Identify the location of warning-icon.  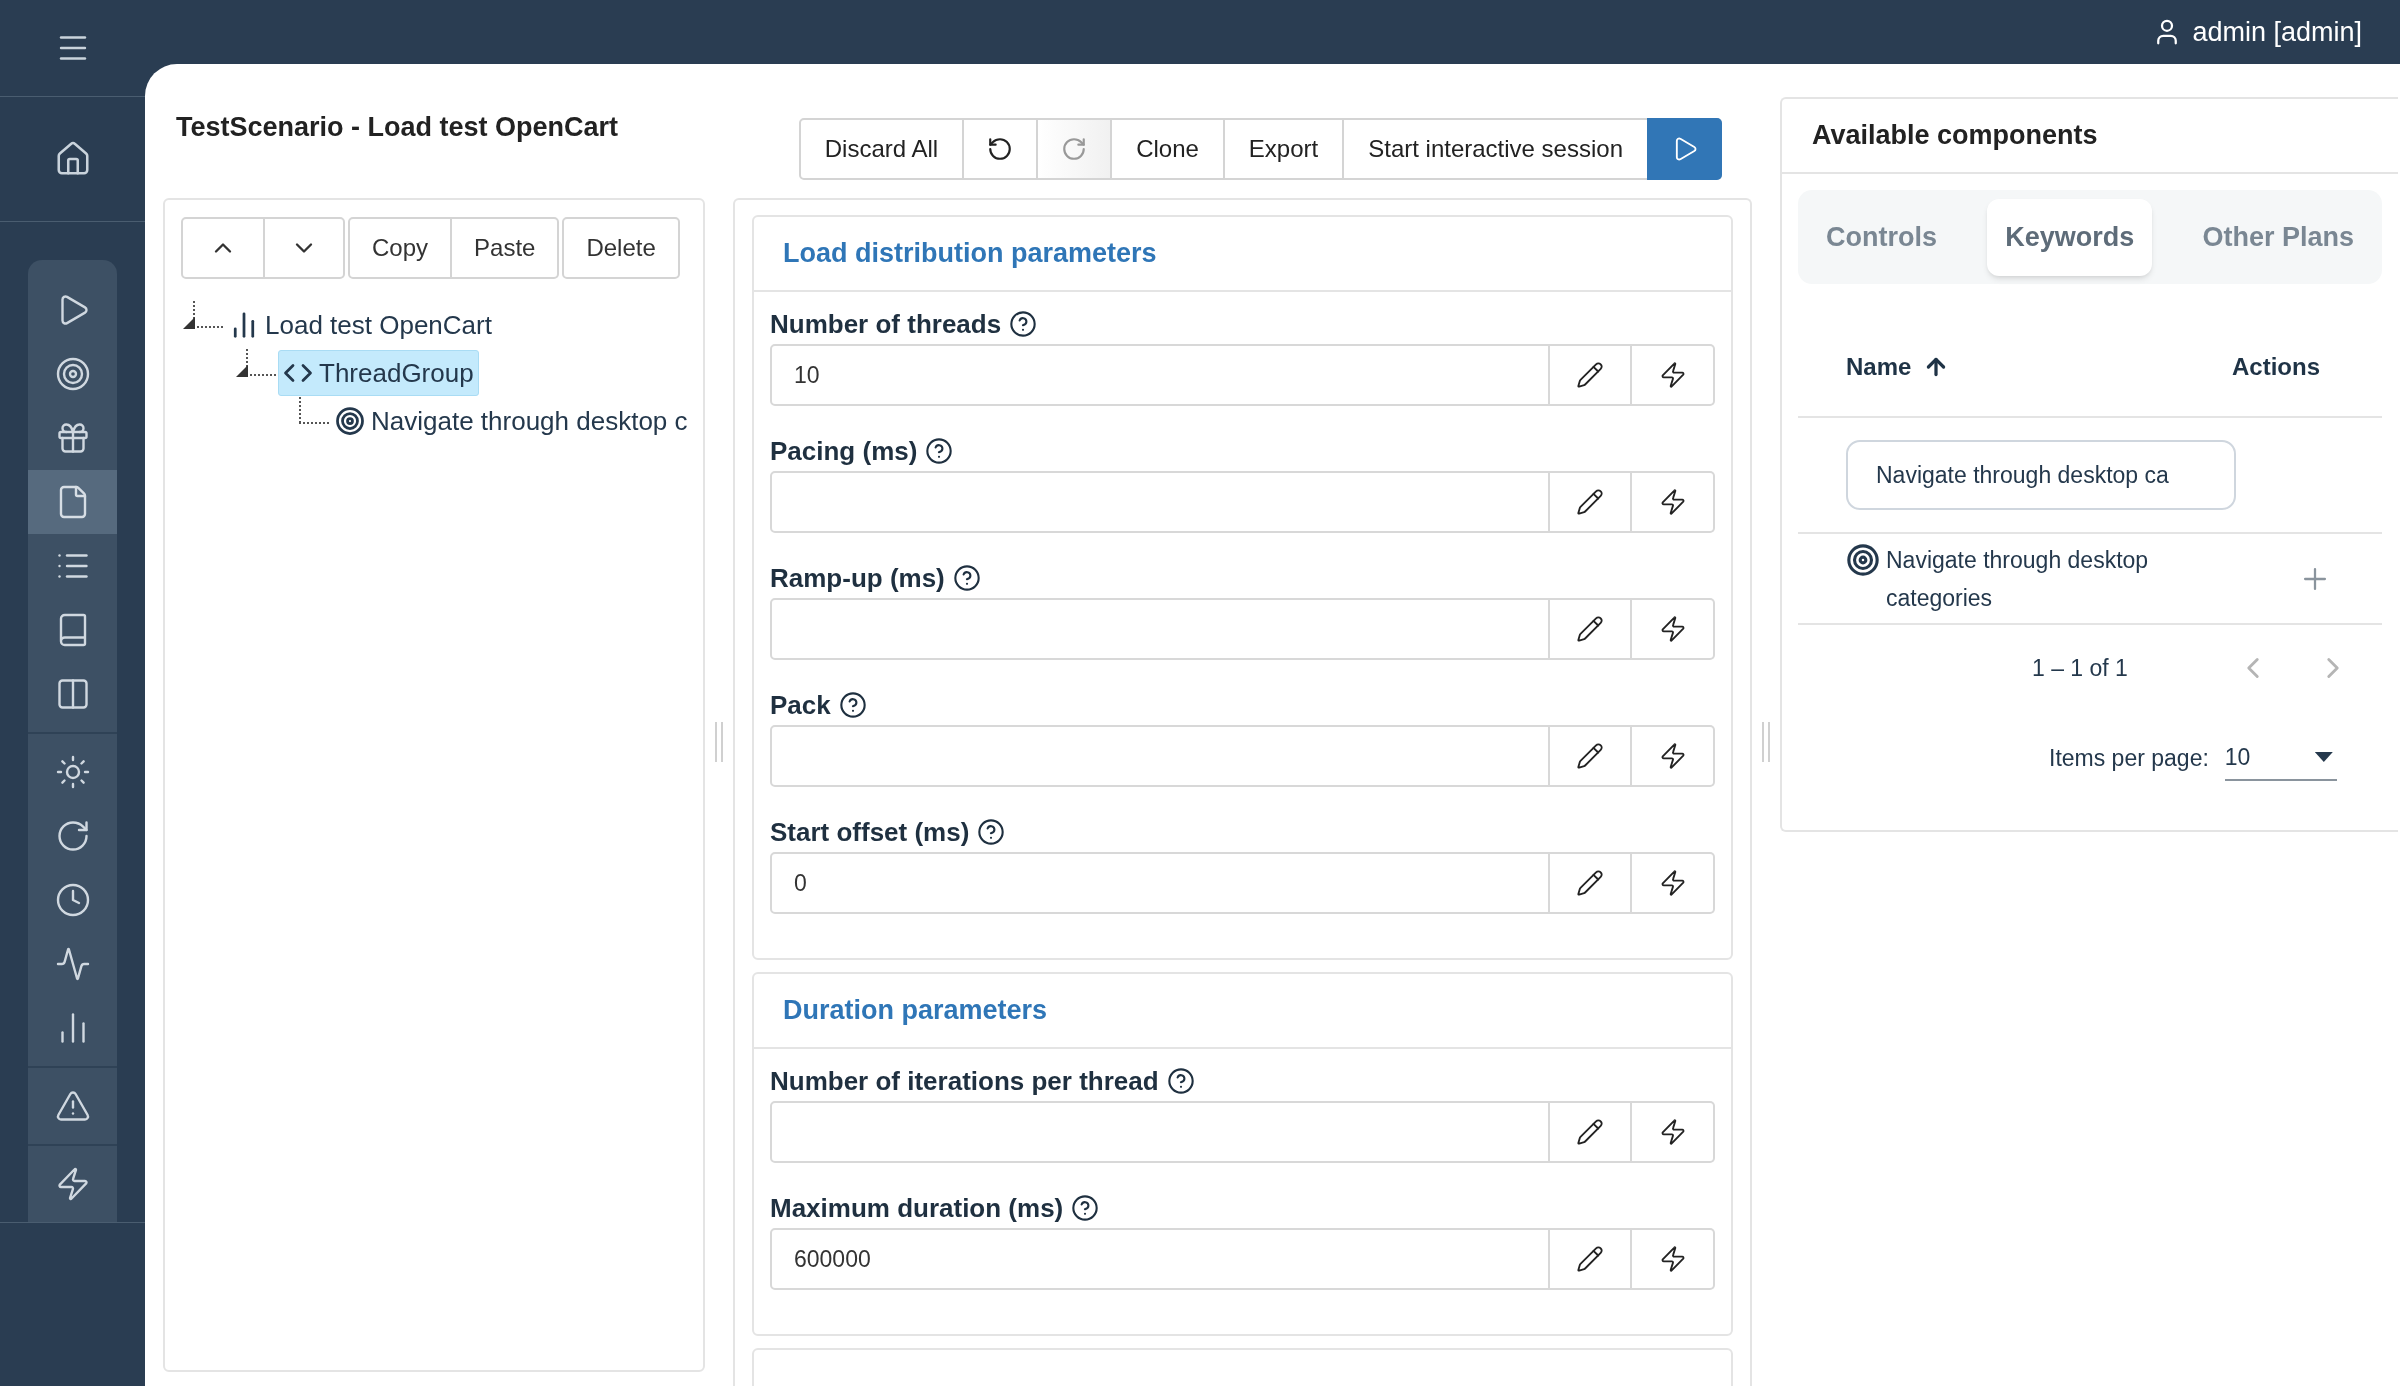
(72, 1106).